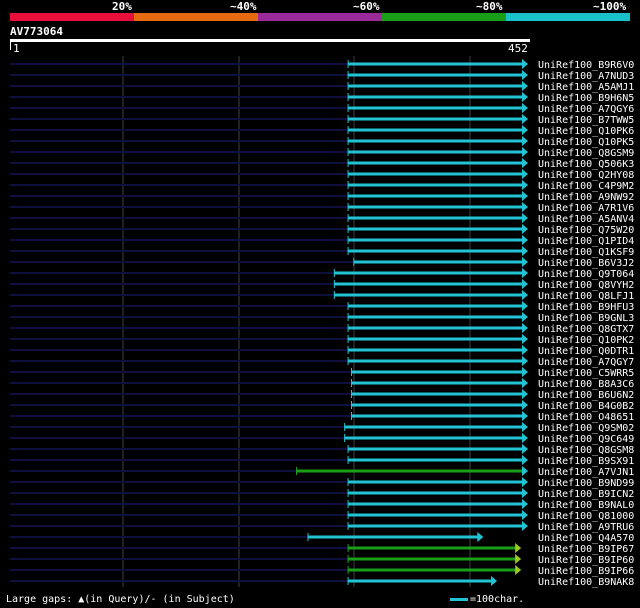 This screenshot has height=608, width=640. What do you see at coordinates (322, 318) in the screenshot?
I see `hit-row: UniRef100_B9GNL3` at bounding box center [322, 318].